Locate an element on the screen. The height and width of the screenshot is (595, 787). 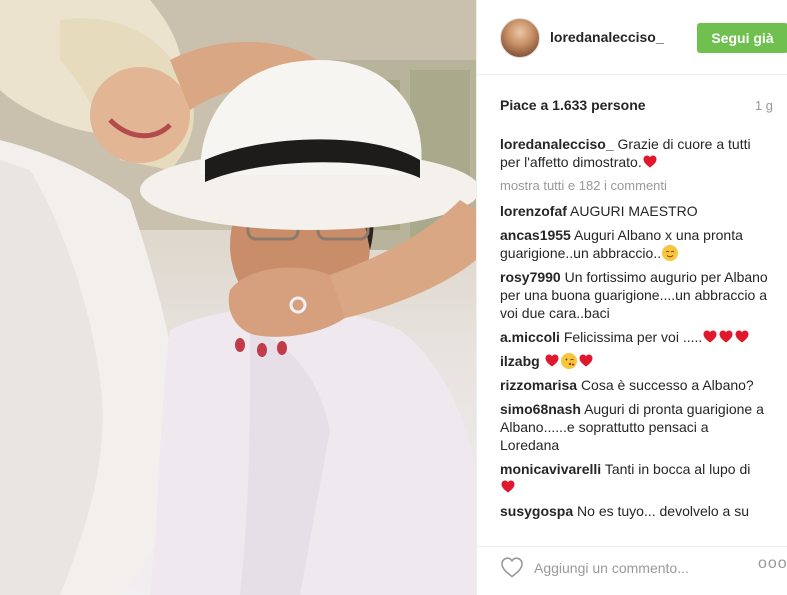
comment-item: rizzomarisa Cosa è successo a Albano? is located at coordinates (635, 385).